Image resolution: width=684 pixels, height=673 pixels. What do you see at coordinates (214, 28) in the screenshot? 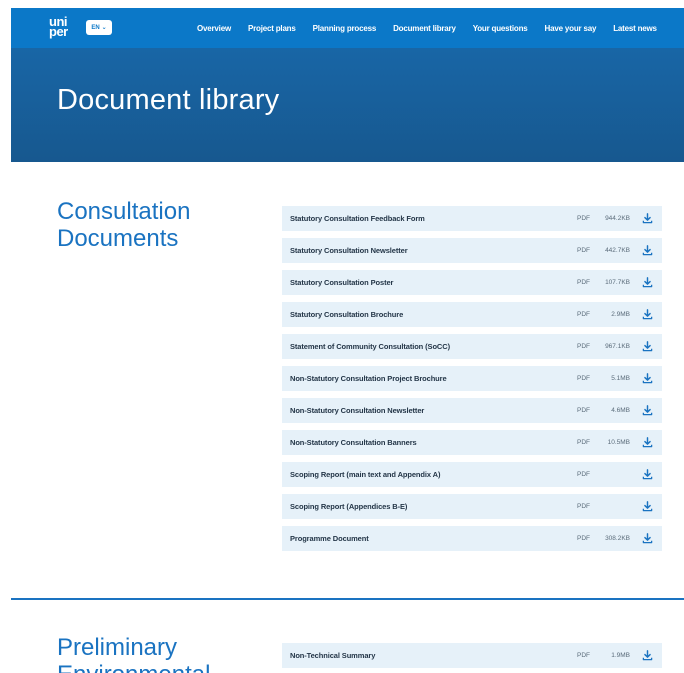
I see `nav-overview: Overview` at bounding box center [214, 28].